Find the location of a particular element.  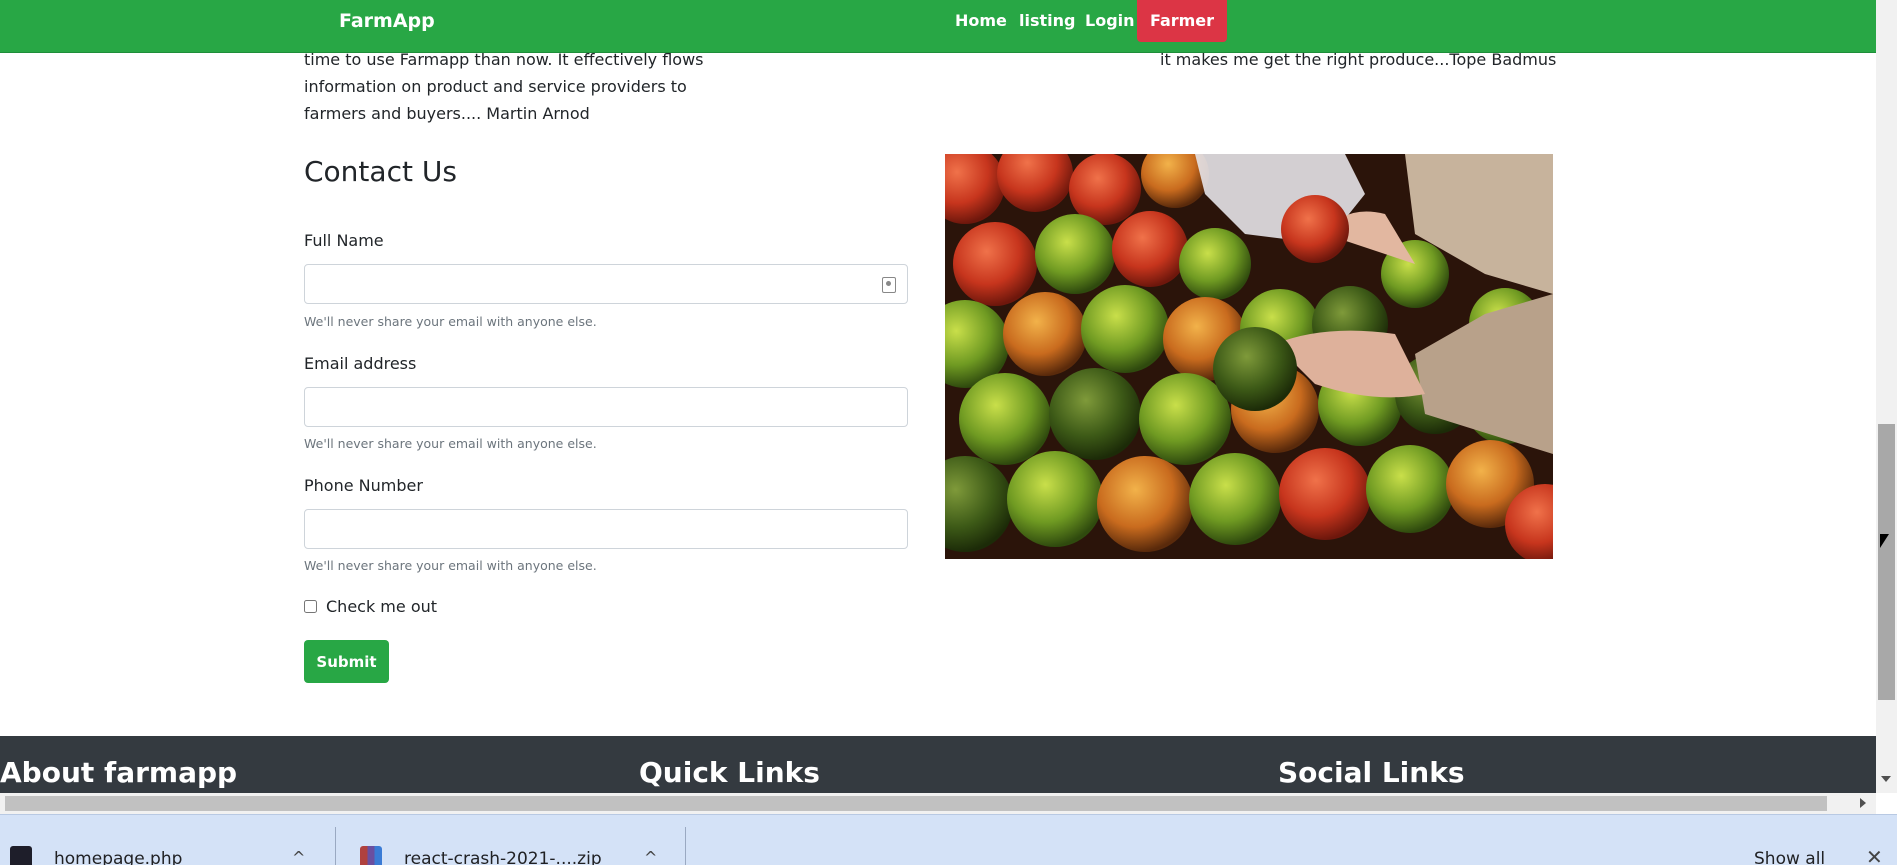

footer-social-links-heading: Social Links is located at coordinates (1371, 772).